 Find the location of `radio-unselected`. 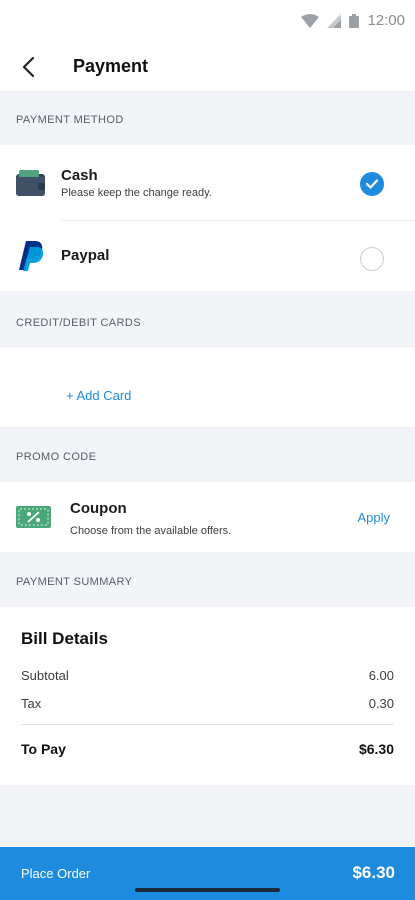

radio-unselected is located at coordinates (372, 259).